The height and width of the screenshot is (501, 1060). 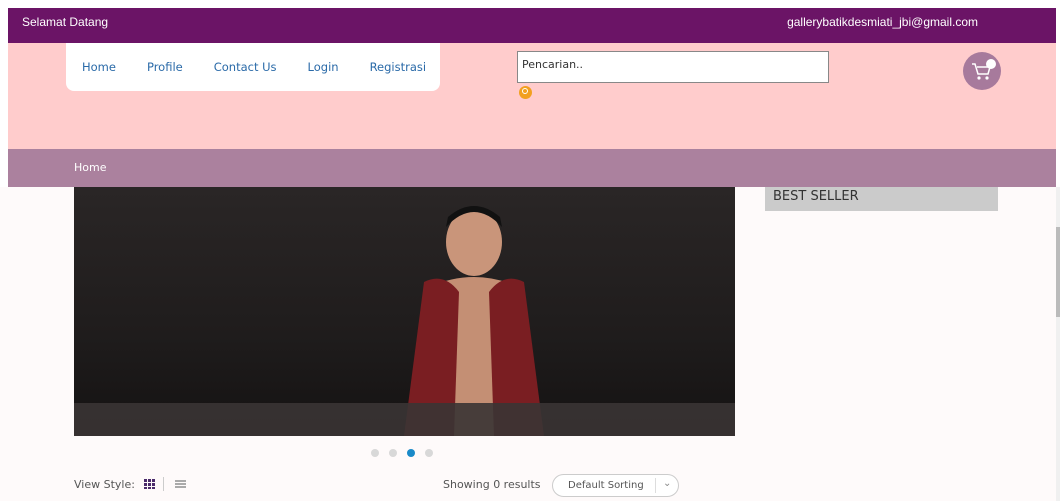 I want to click on nav-profile: Profile, so click(x=165, y=67).